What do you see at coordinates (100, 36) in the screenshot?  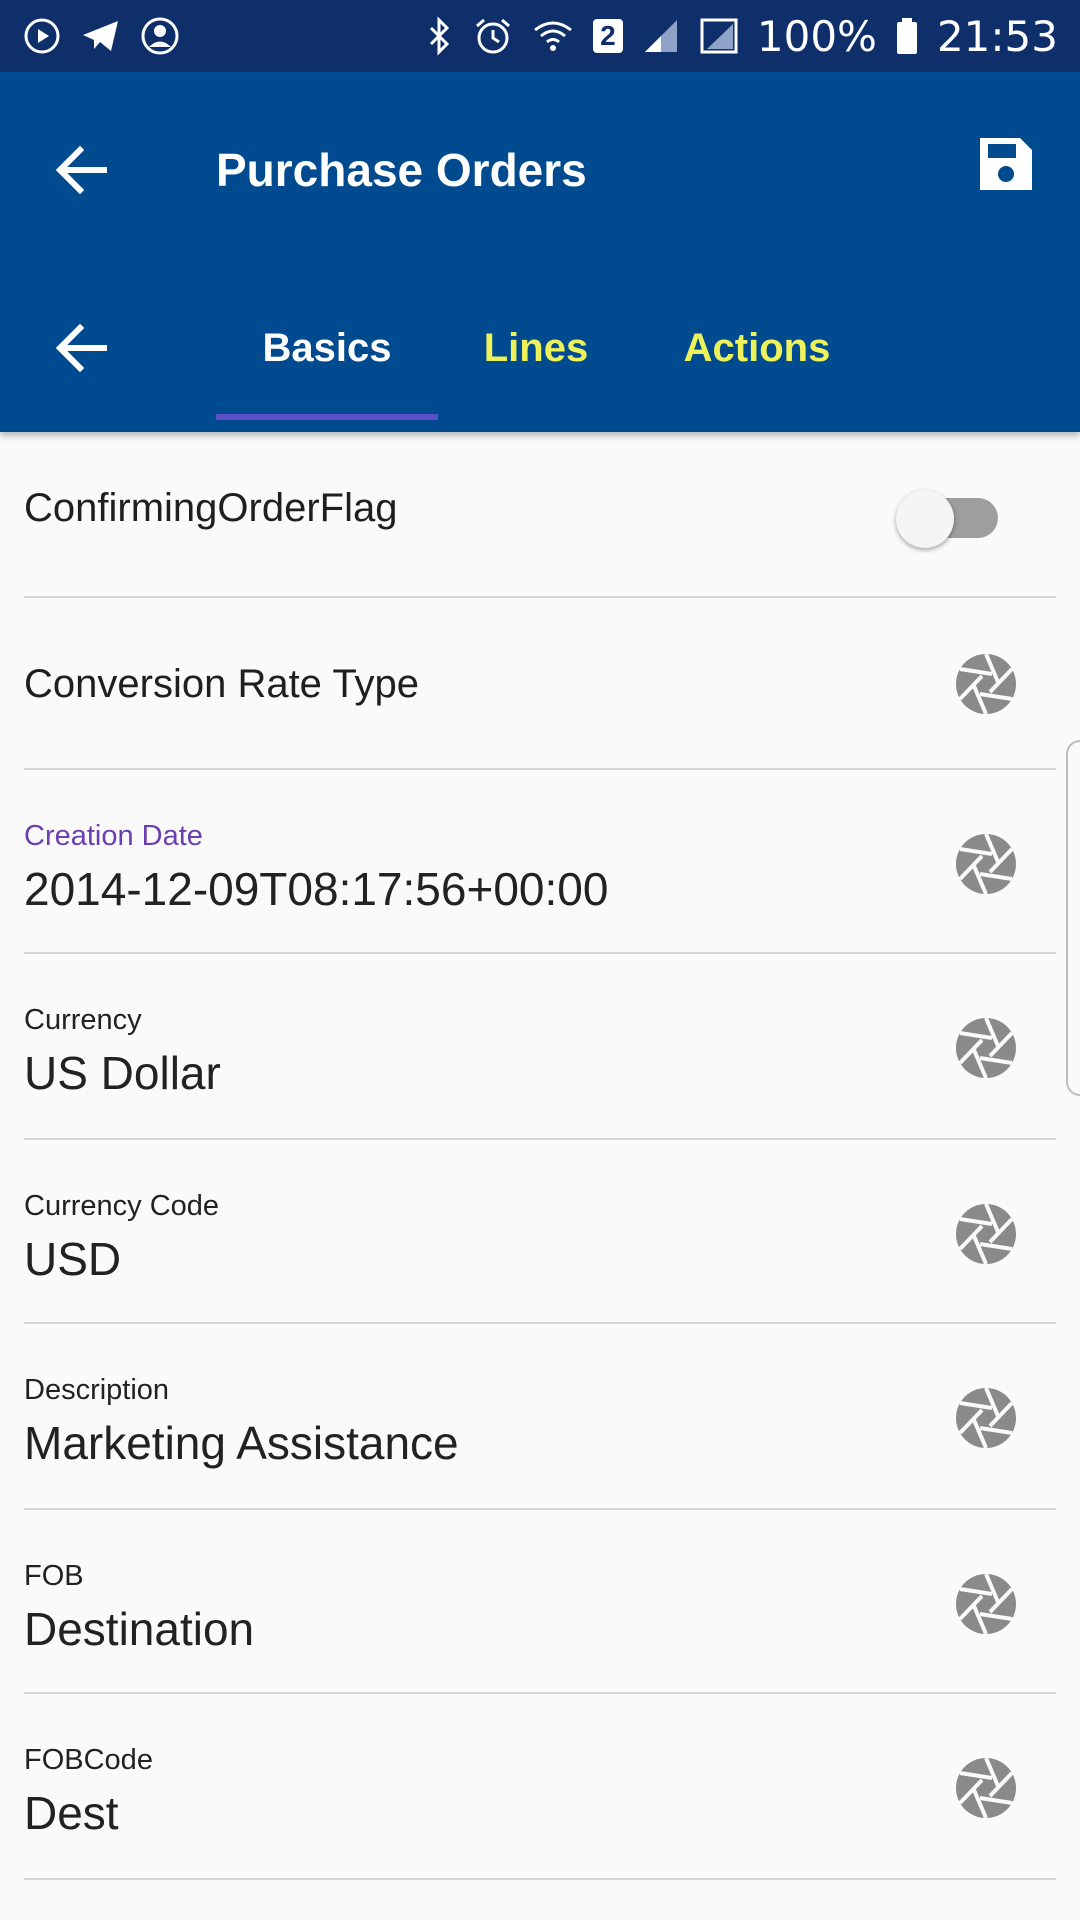 I see `telegram-icon` at bounding box center [100, 36].